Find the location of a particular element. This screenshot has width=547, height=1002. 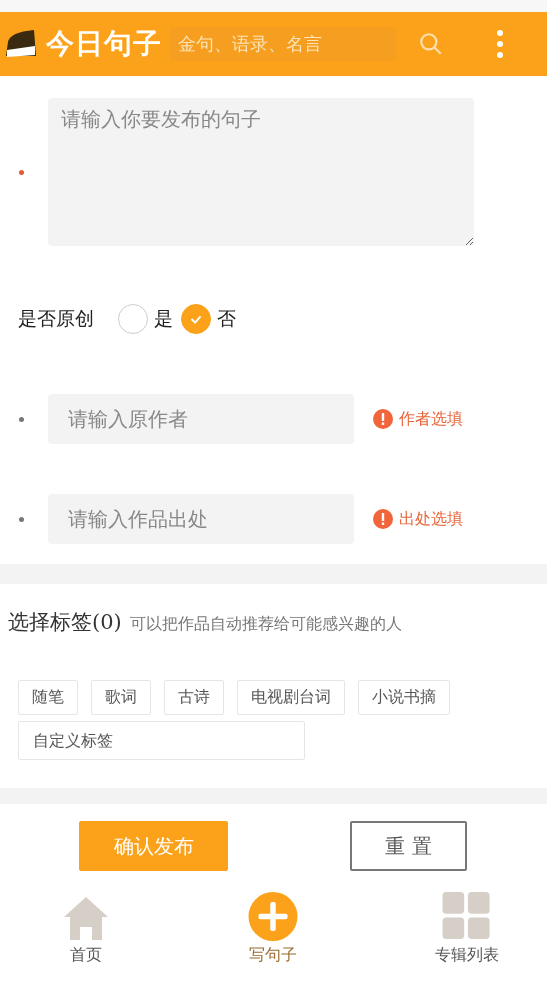

original-label: 是否原创 is located at coordinates (56, 318).